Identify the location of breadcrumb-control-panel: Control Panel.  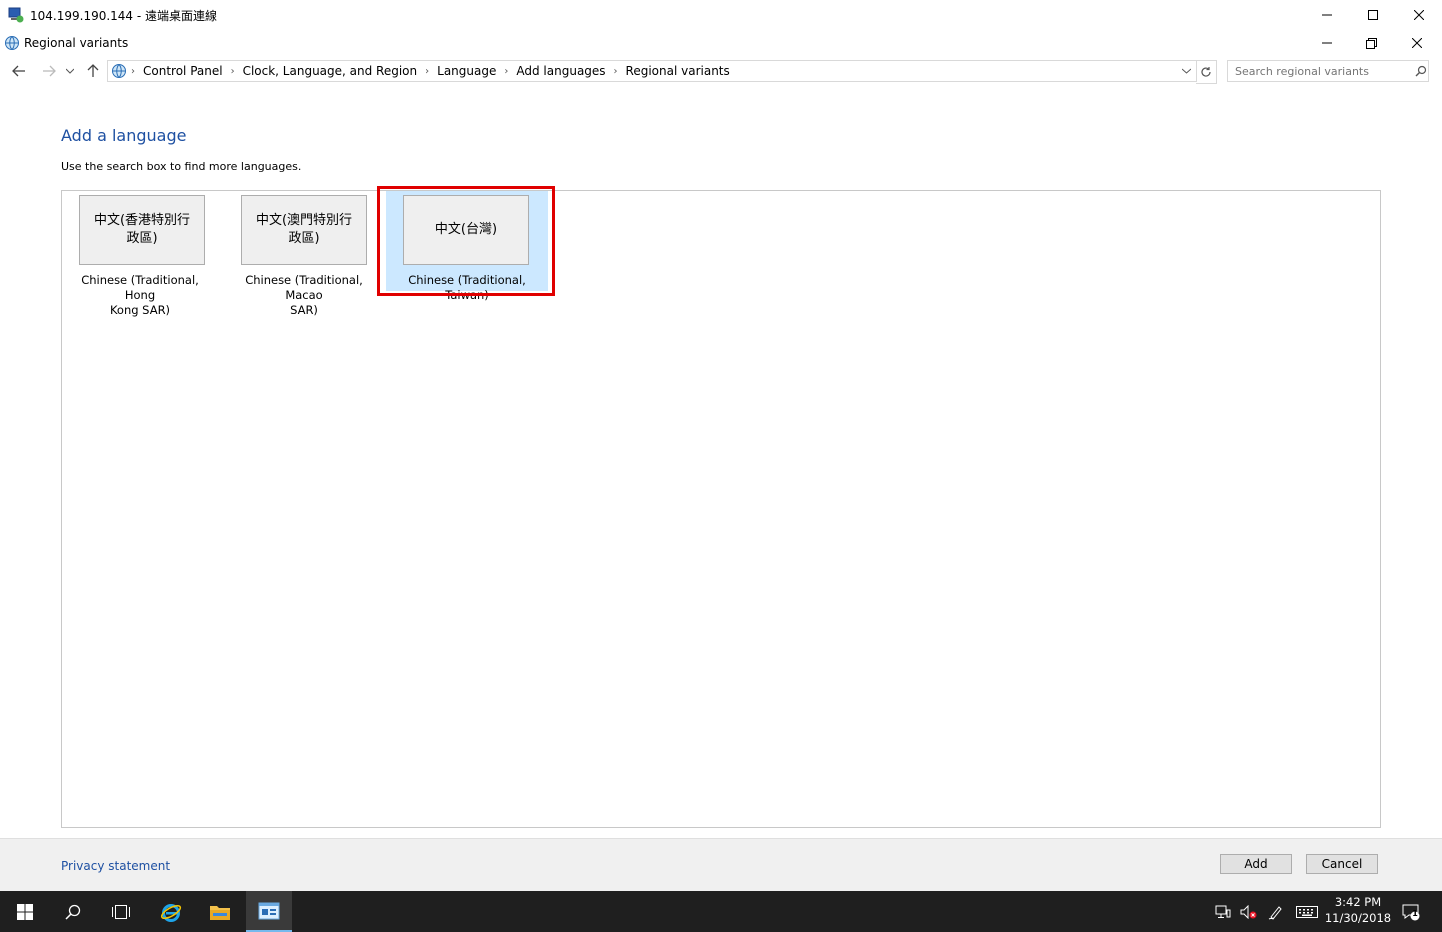
(183, 71).